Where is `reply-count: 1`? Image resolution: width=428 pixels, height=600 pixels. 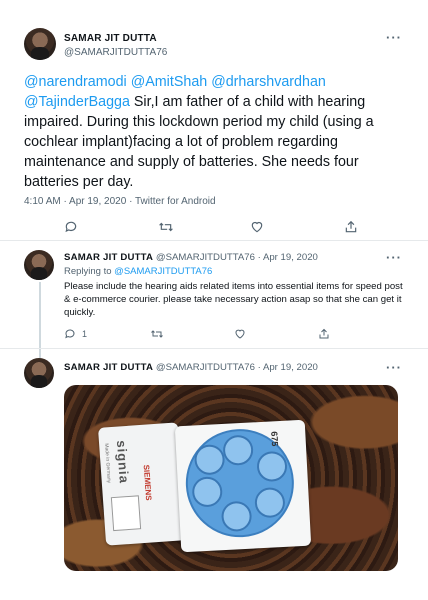
reply-count: 1 is located at coordinates (85, 334).